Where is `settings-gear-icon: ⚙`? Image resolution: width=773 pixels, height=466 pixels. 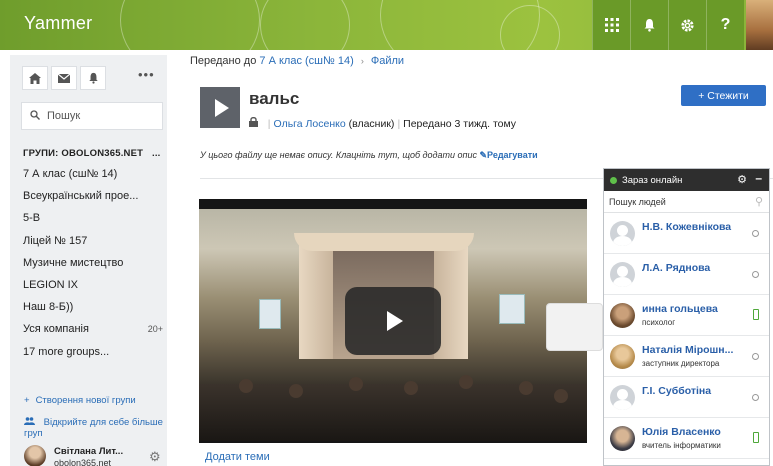
settings-gear-icon: ⚙ is located at coordinates (155, 457).